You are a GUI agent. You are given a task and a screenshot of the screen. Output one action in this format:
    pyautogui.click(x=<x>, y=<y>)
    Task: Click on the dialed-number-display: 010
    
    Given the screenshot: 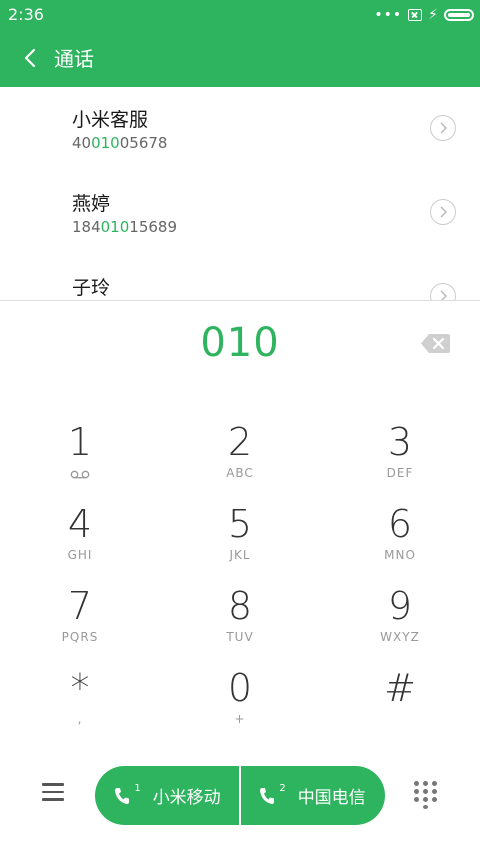 What is the action you would take?
    pyautogui.click(x=240, y=343)
    